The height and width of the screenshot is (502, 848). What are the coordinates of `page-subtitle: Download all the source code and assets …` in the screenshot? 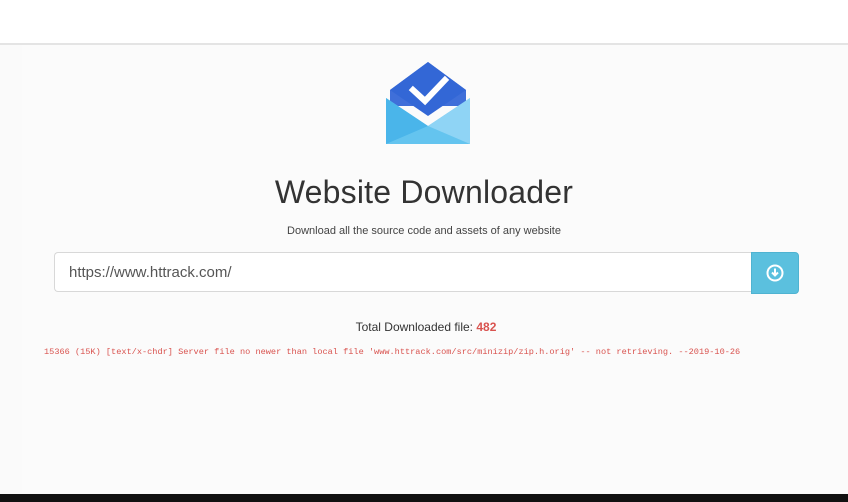 It's located at (424, 231).